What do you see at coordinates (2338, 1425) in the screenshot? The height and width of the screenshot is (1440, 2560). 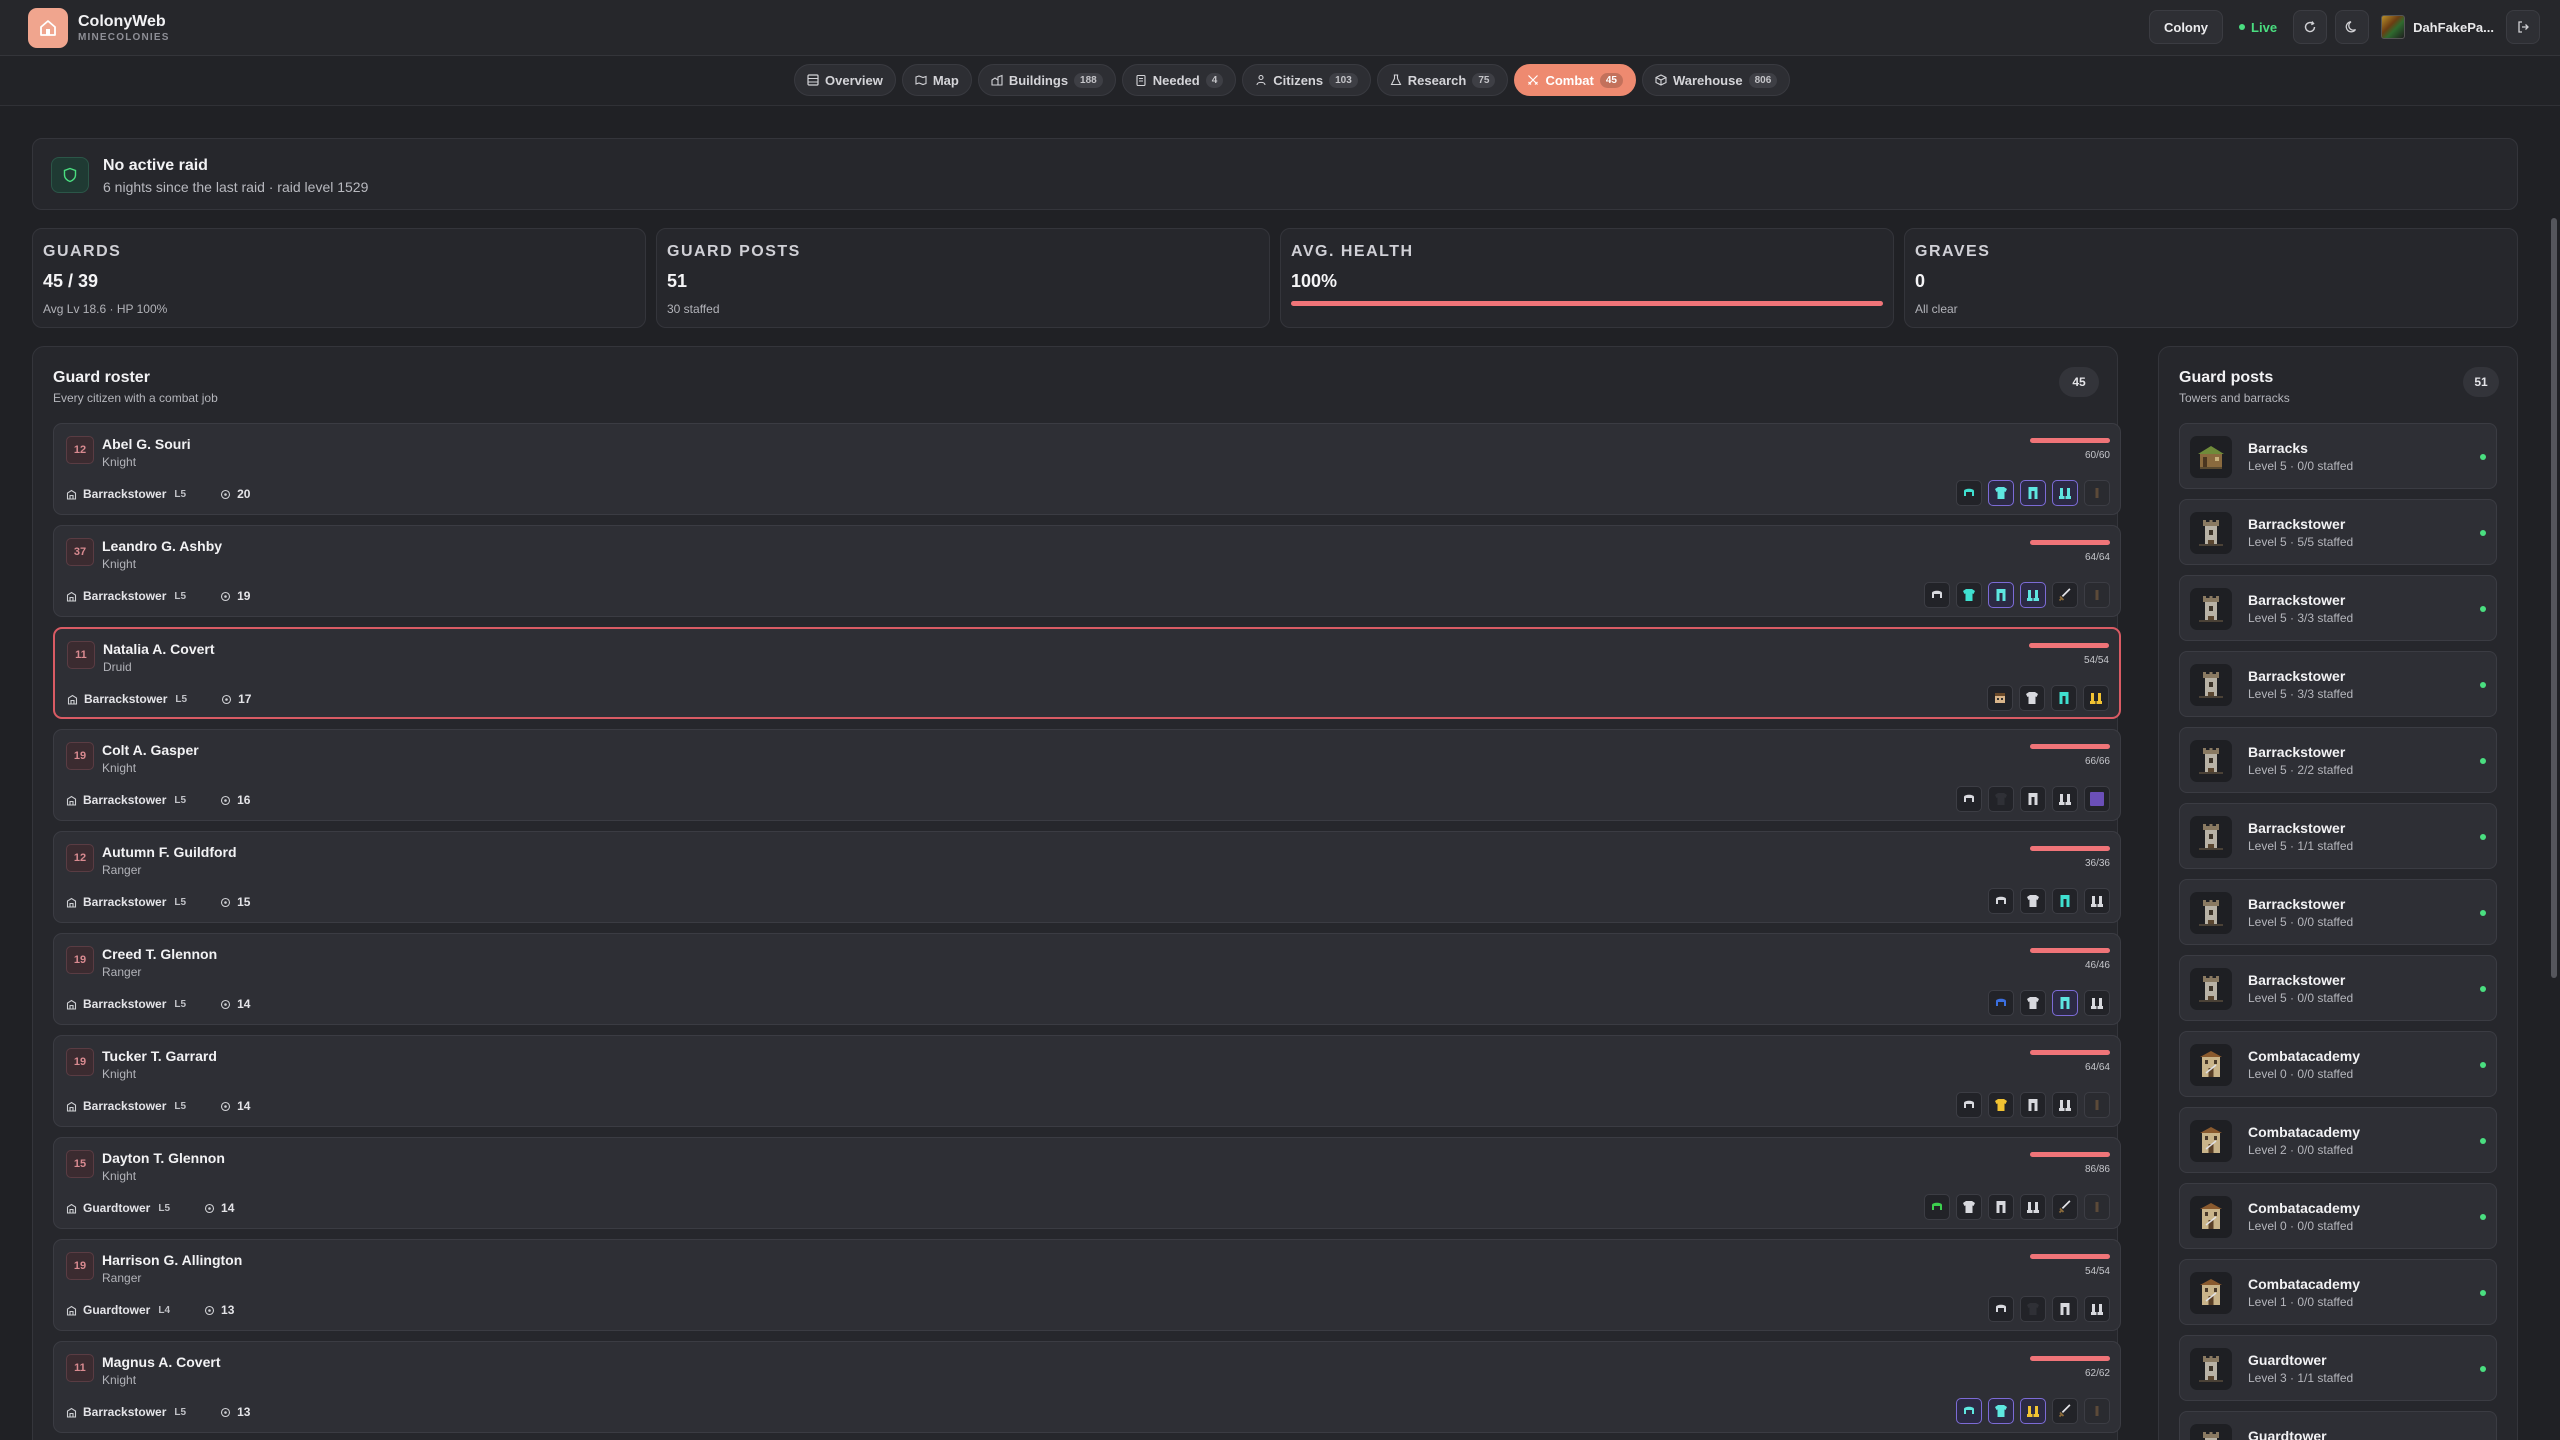 I see `guard-post-item: Guardtower` at bounding box center [2338, 1425].